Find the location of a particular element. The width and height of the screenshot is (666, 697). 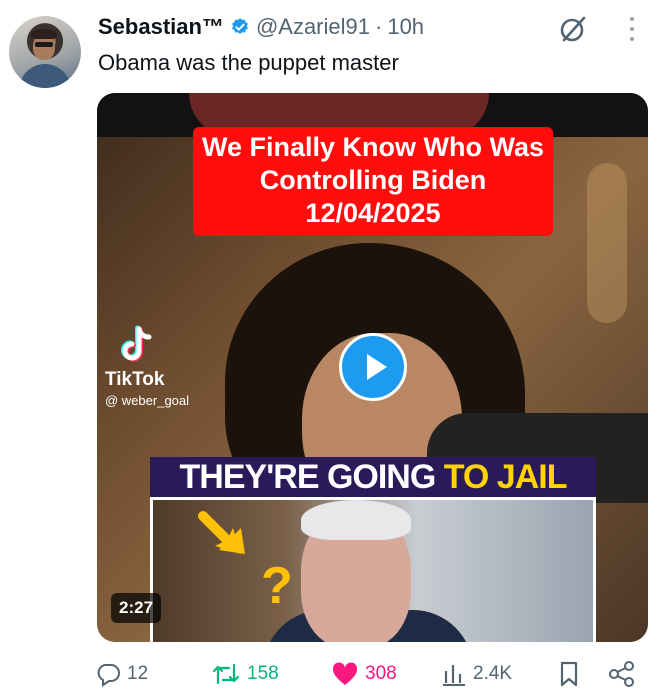

background-lamp is located at coordinates (607, 243).